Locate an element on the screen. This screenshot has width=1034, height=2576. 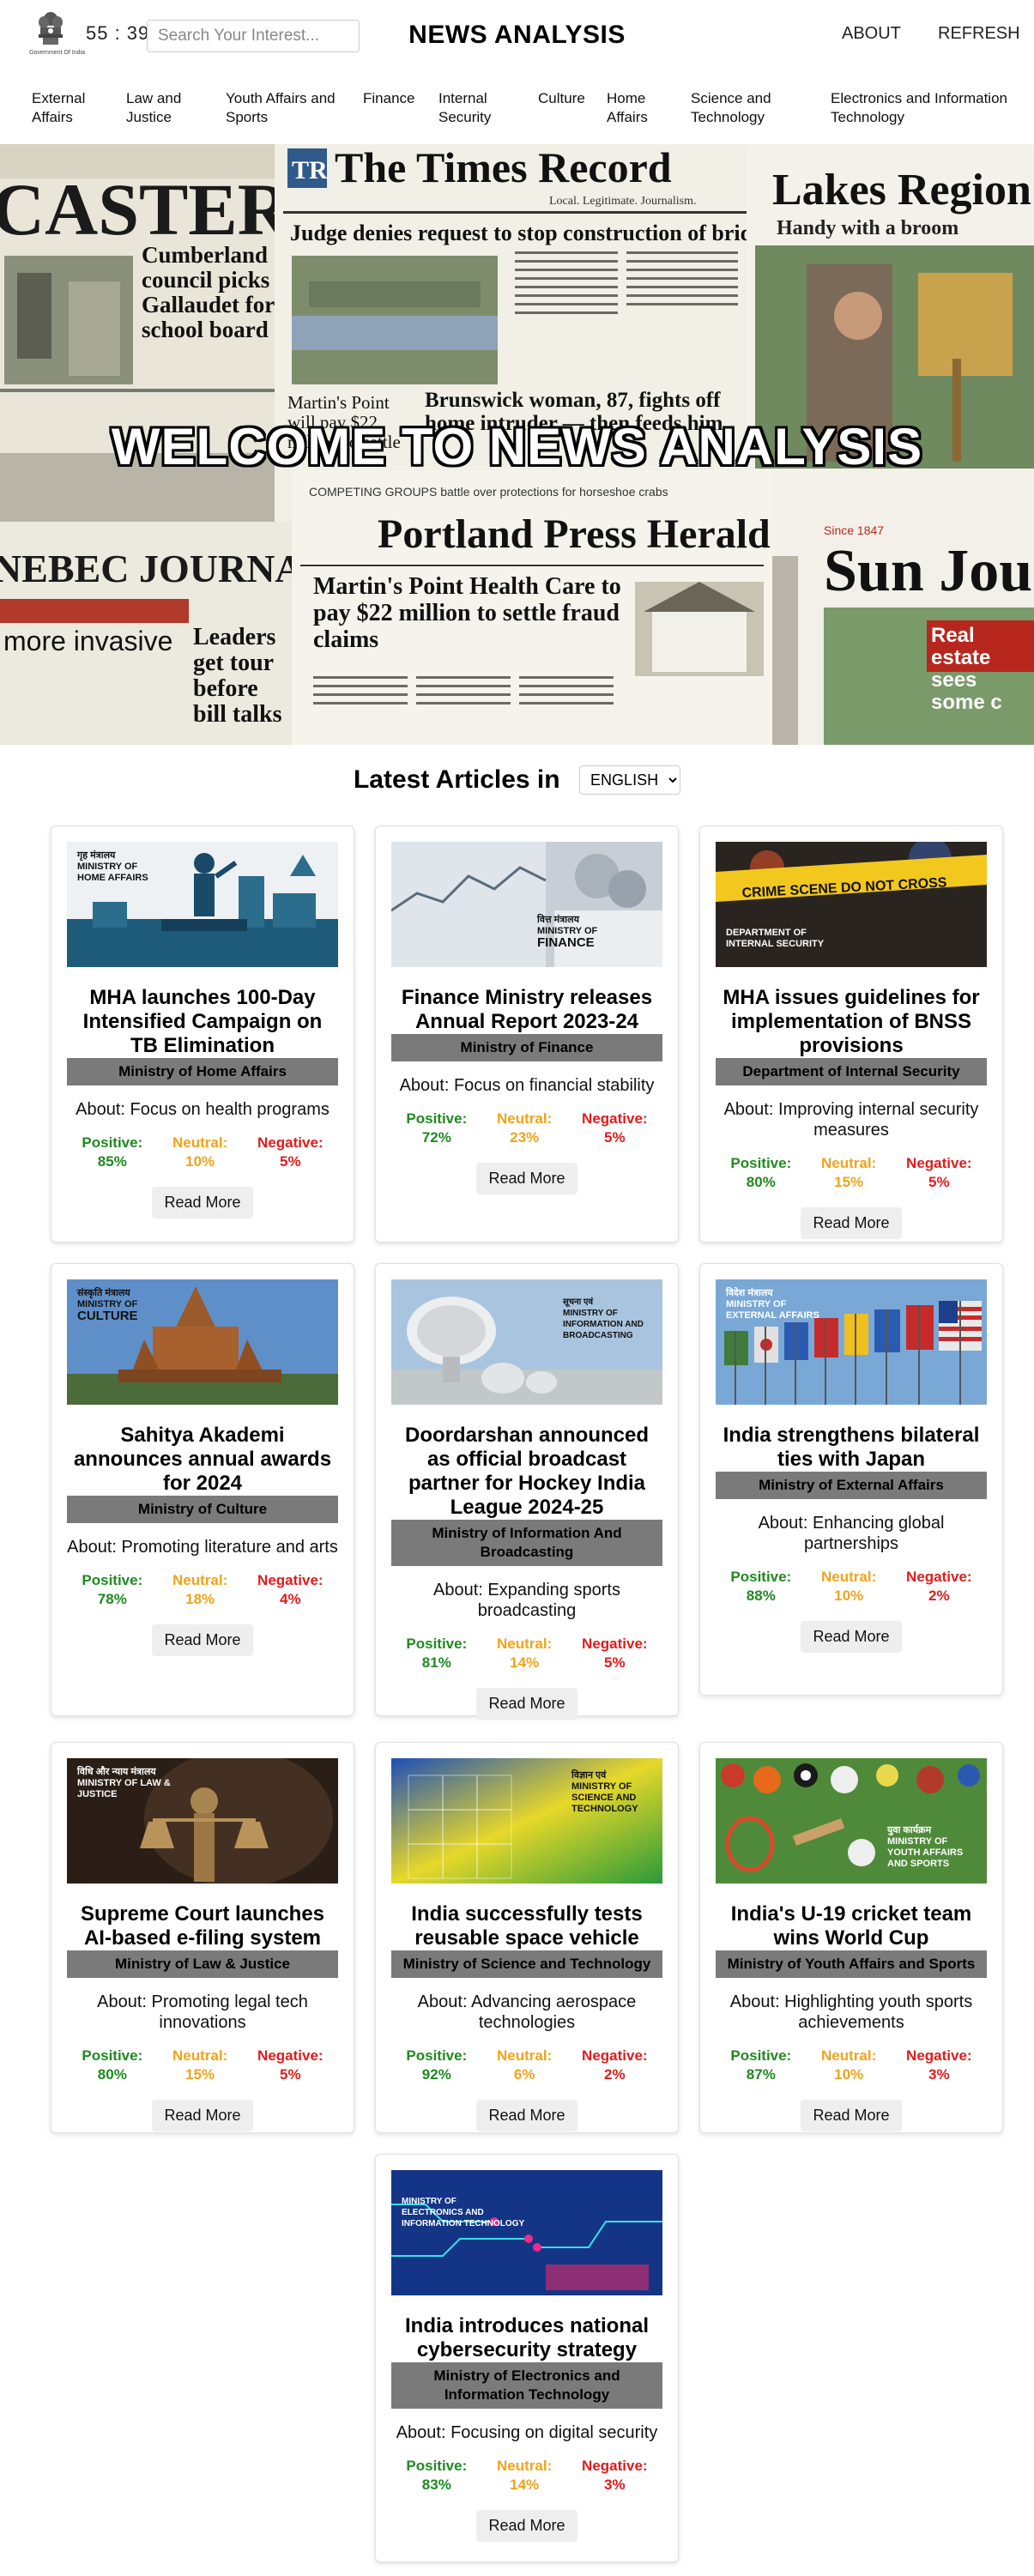
positive-score: Positive: 87% is located at coordinates (761, 2065).